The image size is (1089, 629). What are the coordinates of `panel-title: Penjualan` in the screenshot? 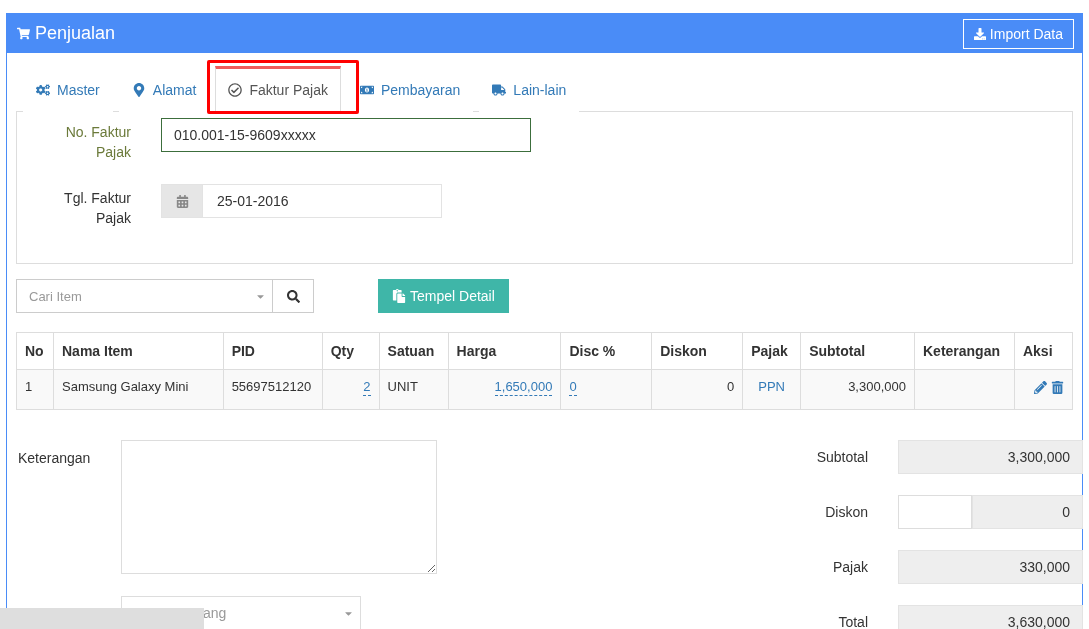 It's located at (75, 33).